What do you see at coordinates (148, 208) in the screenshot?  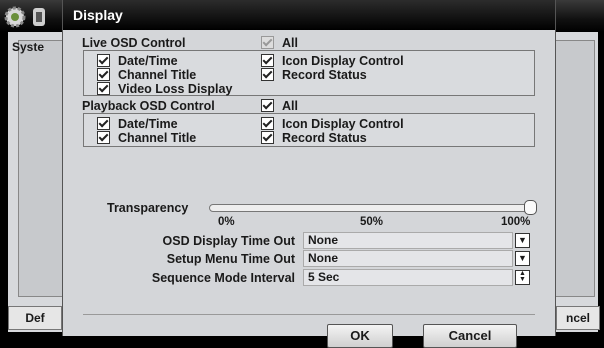 I see `transparency-label: Transparency` at bounding box center [148, 208].